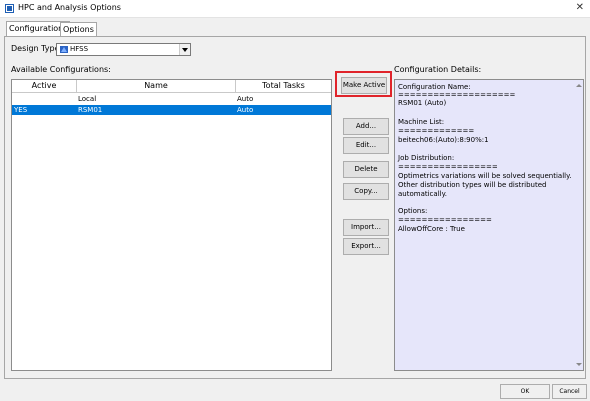 This screenshot has width=590, height=401. What do you see at coordinates (443, 140) in the screenshot?
I see `details-line: beitech06:(Auto):8:90%:1` at bounding box center [443, 140].